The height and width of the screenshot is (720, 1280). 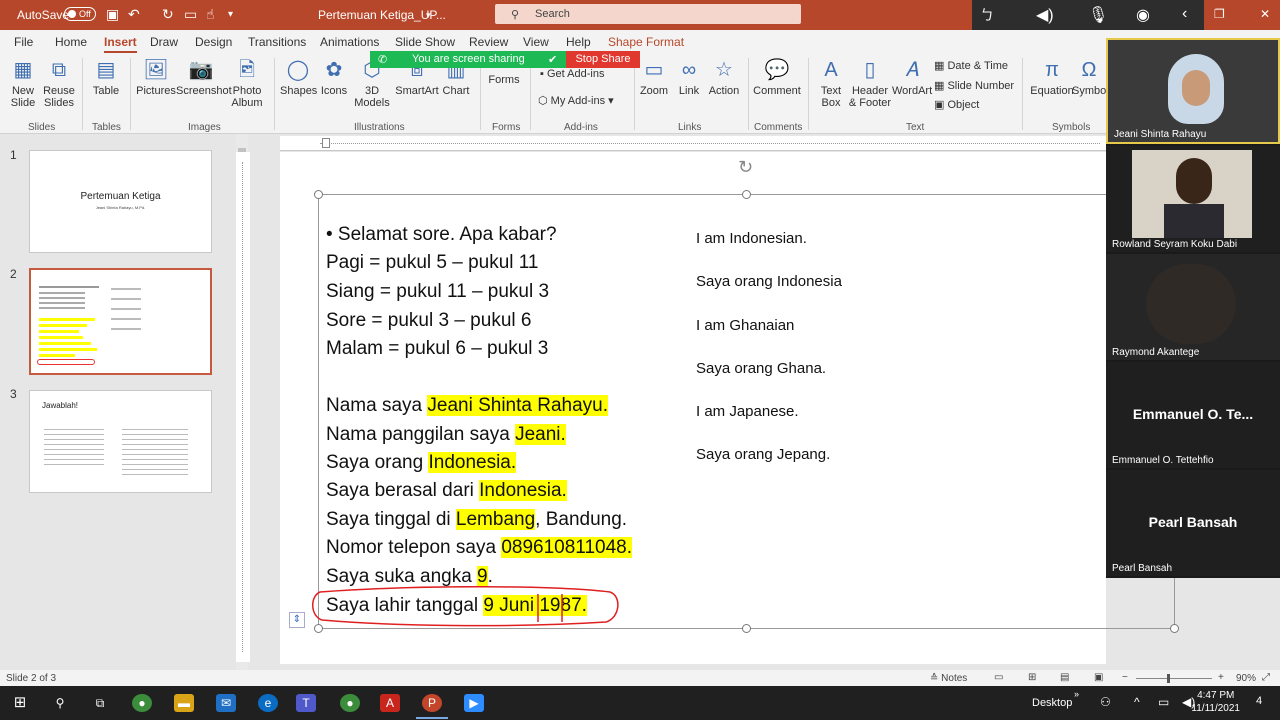 I want to click on customize-toolbar-icon: ▾, so click(x=230, y=14).